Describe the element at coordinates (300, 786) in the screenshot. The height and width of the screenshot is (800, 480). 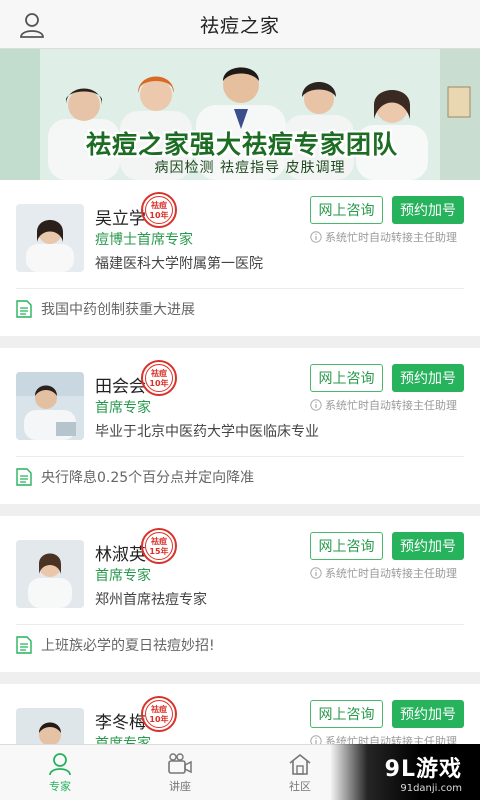
I see `tab-label: 社区` at that location.